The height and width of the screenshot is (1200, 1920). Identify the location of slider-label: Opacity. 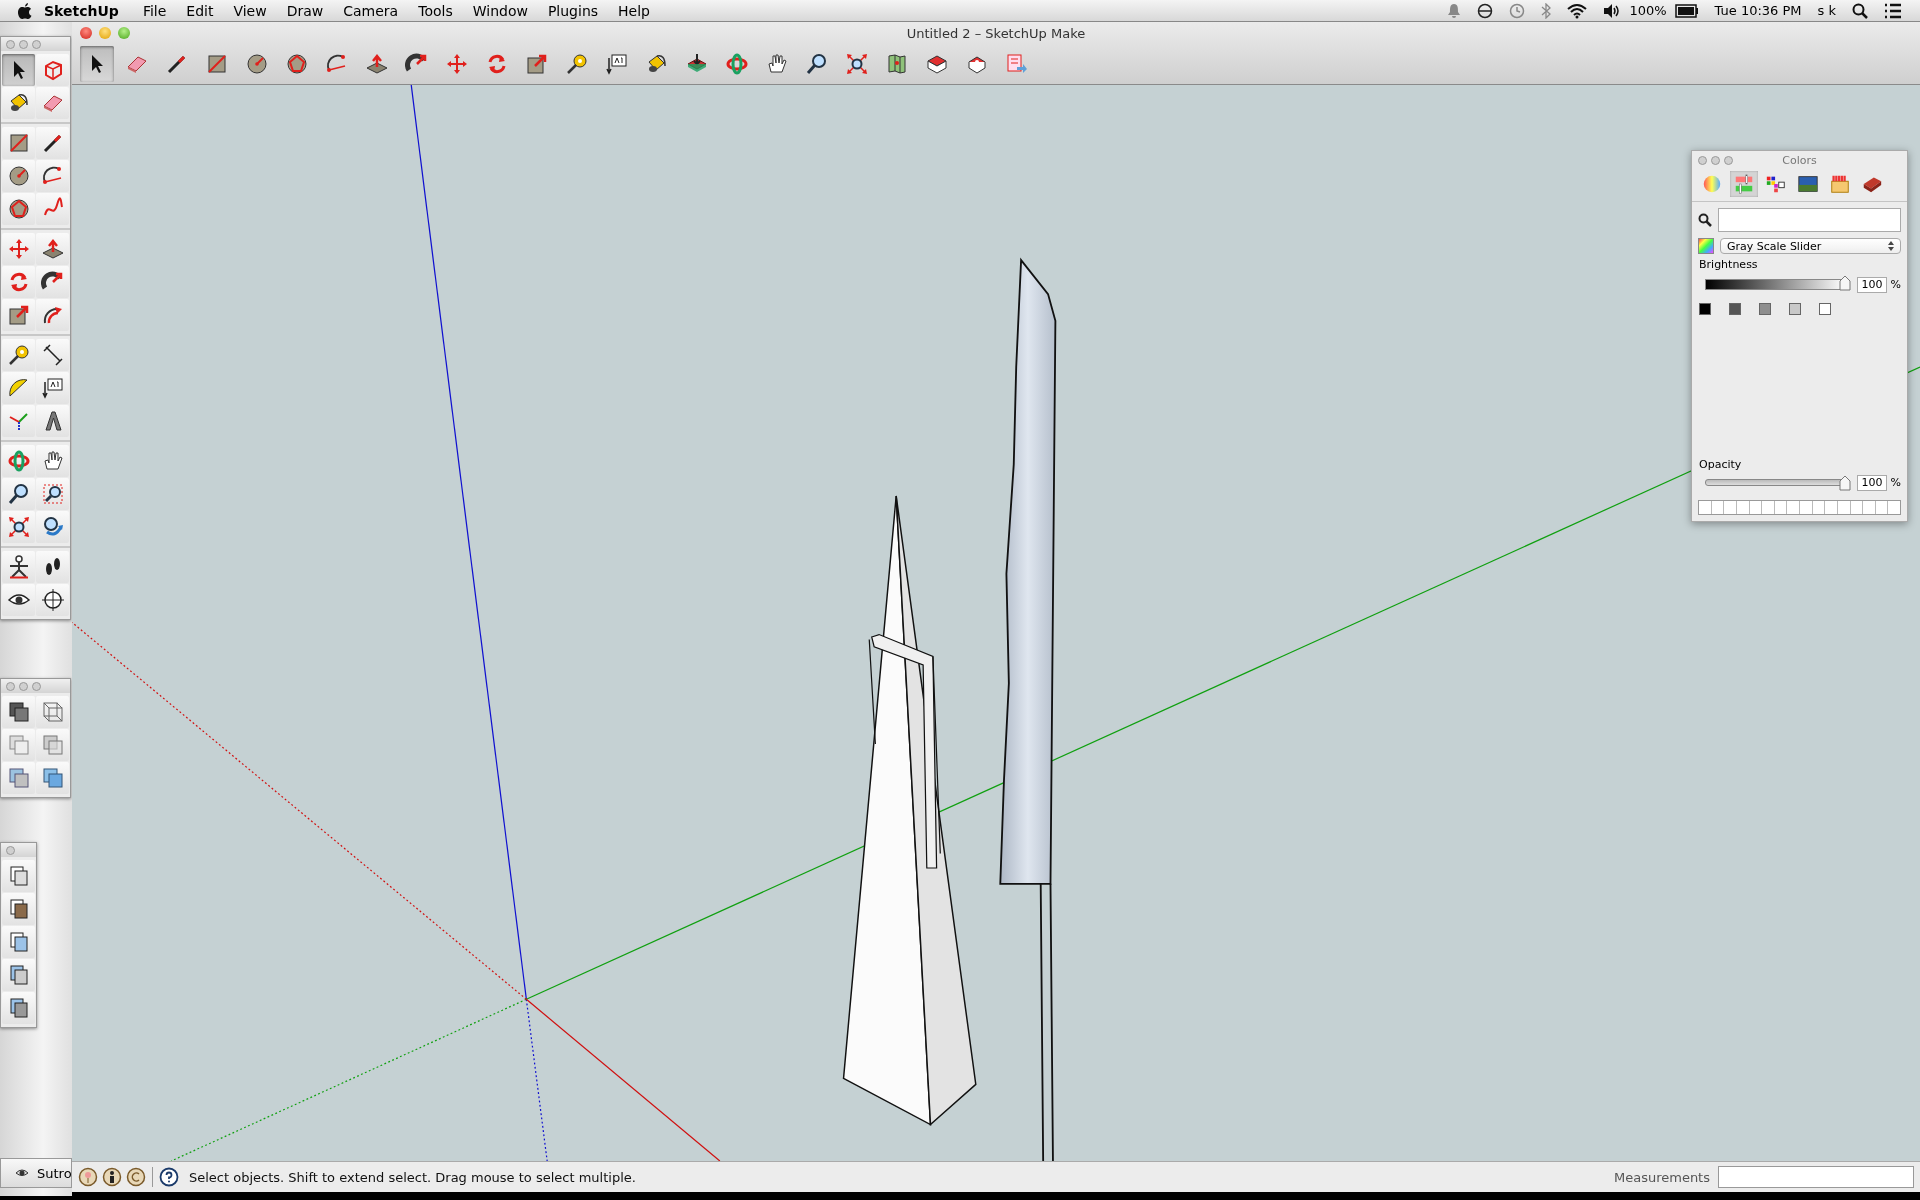
(1720, 464).